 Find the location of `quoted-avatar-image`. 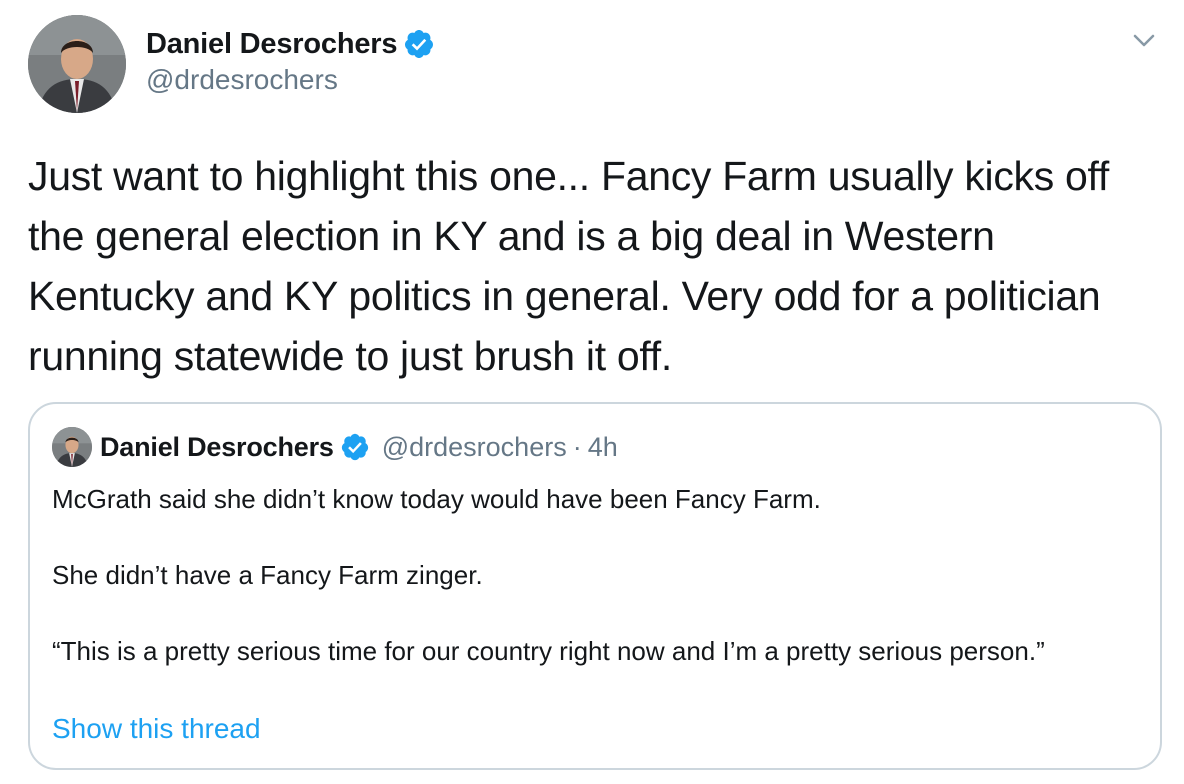

quoted-avatar-image is located at coordinates (72, 447).